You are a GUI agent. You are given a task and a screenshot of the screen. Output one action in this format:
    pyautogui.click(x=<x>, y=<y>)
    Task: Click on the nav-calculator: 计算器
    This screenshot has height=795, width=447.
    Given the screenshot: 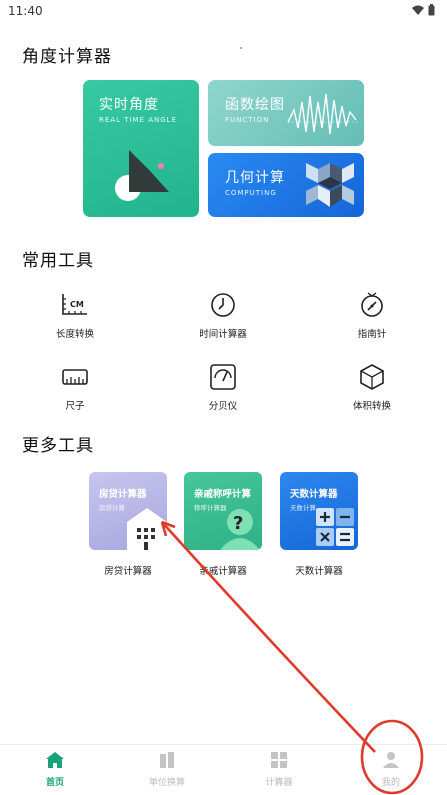 What is the action you would take?
    pyautogui.click(x=279, y=769)
    